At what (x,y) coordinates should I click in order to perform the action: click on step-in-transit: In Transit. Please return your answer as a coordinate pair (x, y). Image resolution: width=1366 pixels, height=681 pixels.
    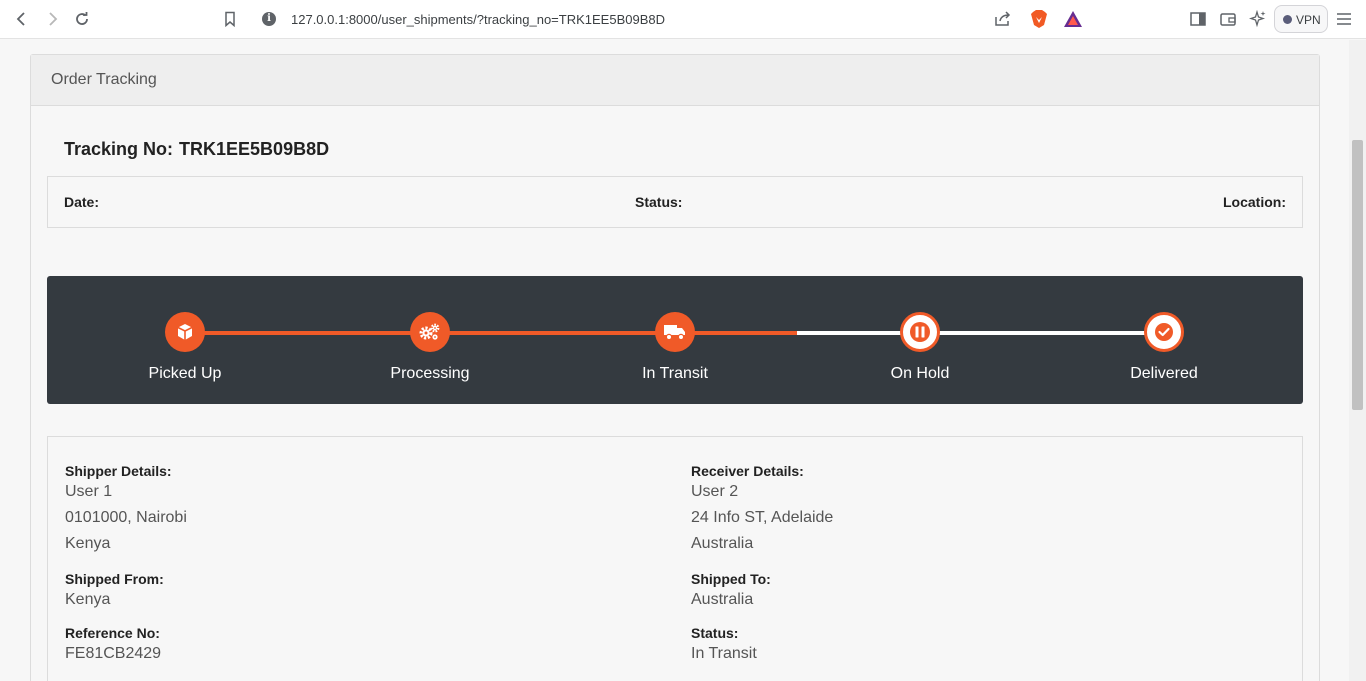
    Looking at the image, I should click on (675, 347).